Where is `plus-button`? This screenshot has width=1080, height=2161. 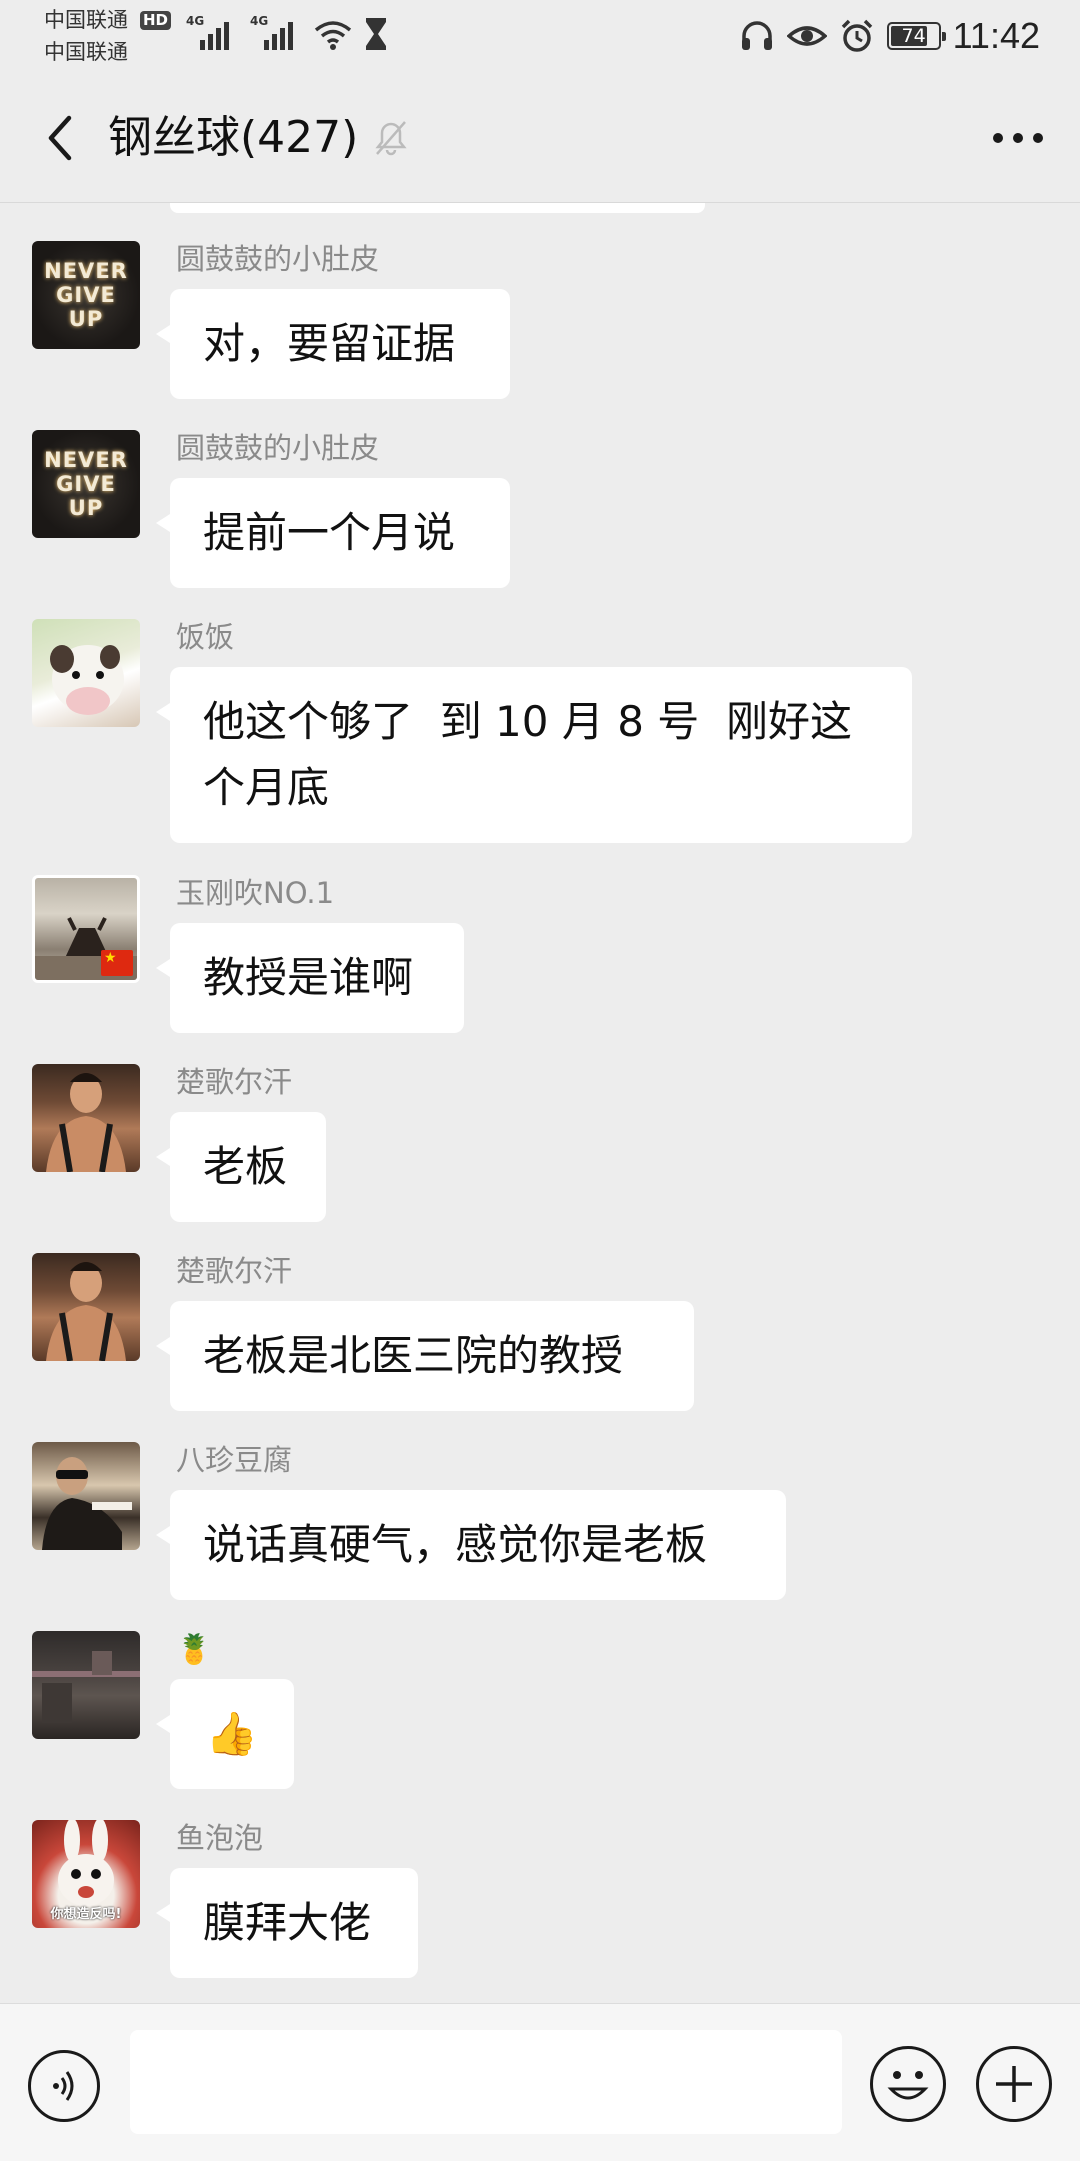
plus-button is located at coordinates (1014, 2084).